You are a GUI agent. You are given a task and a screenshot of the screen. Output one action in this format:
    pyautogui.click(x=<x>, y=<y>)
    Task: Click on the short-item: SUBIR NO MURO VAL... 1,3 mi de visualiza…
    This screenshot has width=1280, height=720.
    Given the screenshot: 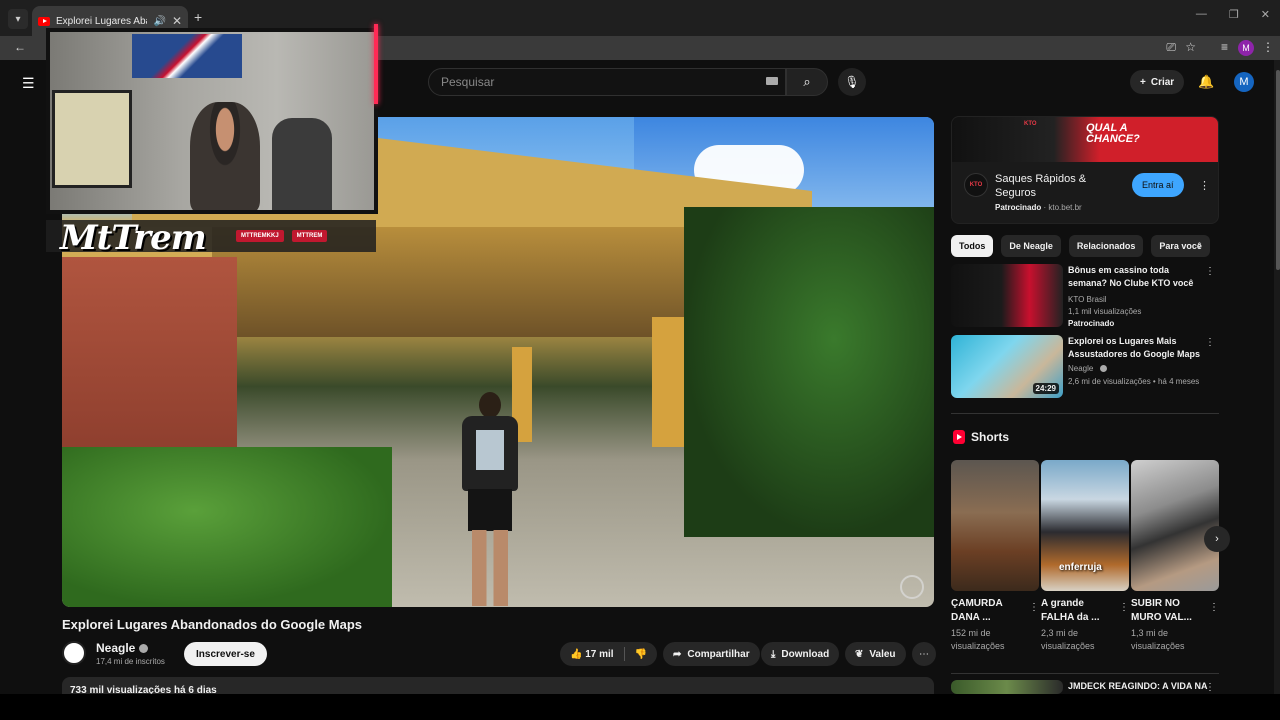 What is the action you would take?
    pyautogui.click(x=1175, y=556)
    